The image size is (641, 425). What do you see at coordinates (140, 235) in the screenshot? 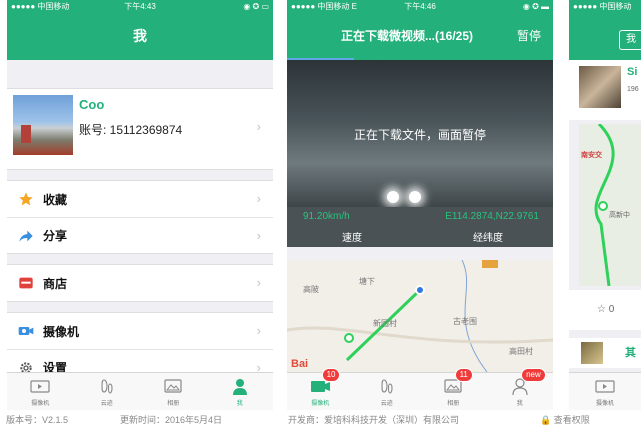
I see `menu-item-share: 分享 ›` at bounding box center [140, 235].